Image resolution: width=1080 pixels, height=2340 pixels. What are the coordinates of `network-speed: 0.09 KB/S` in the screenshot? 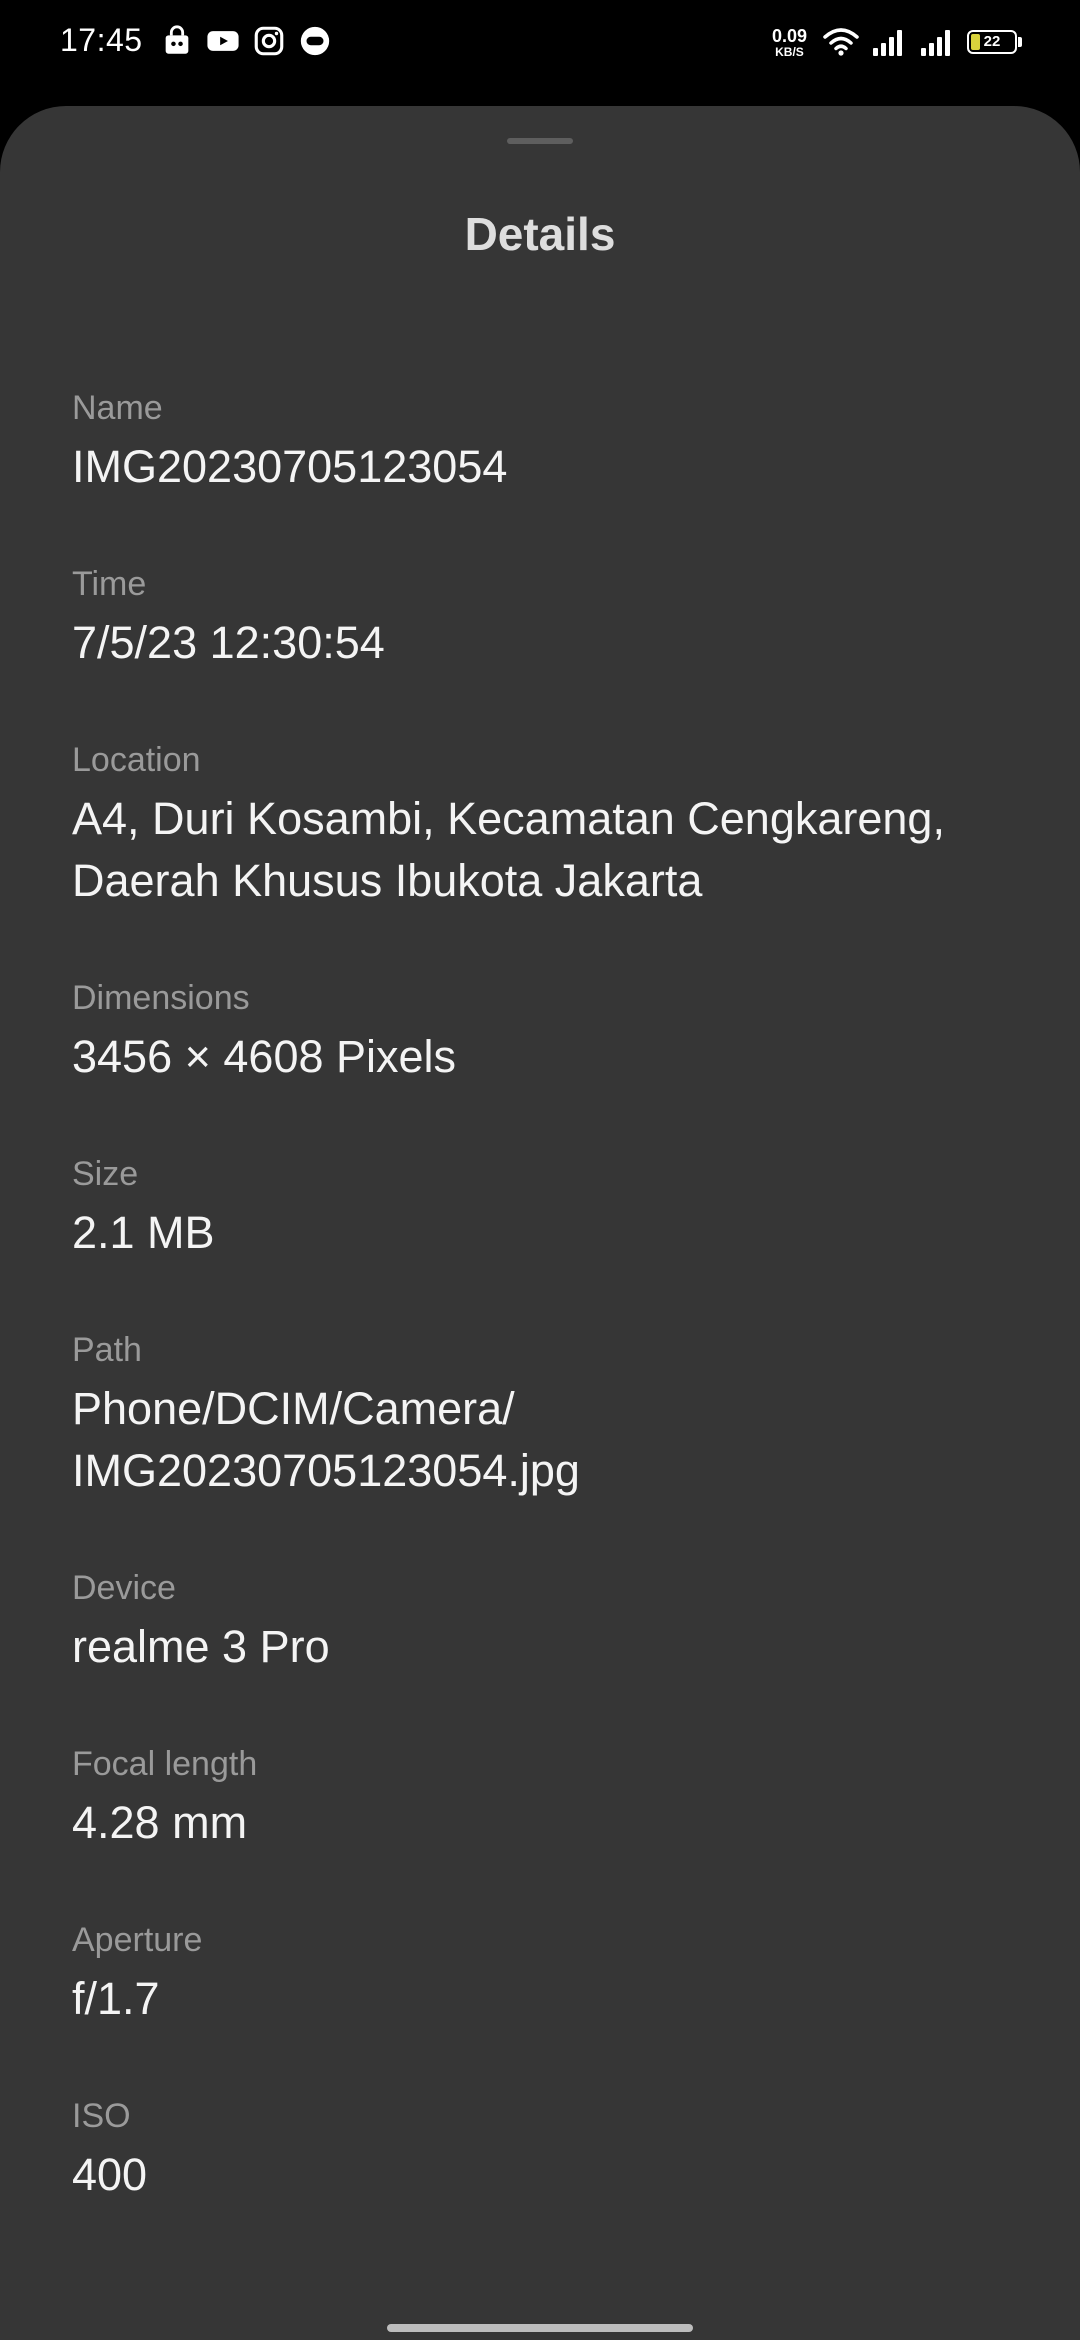 It's located at (789, 42).